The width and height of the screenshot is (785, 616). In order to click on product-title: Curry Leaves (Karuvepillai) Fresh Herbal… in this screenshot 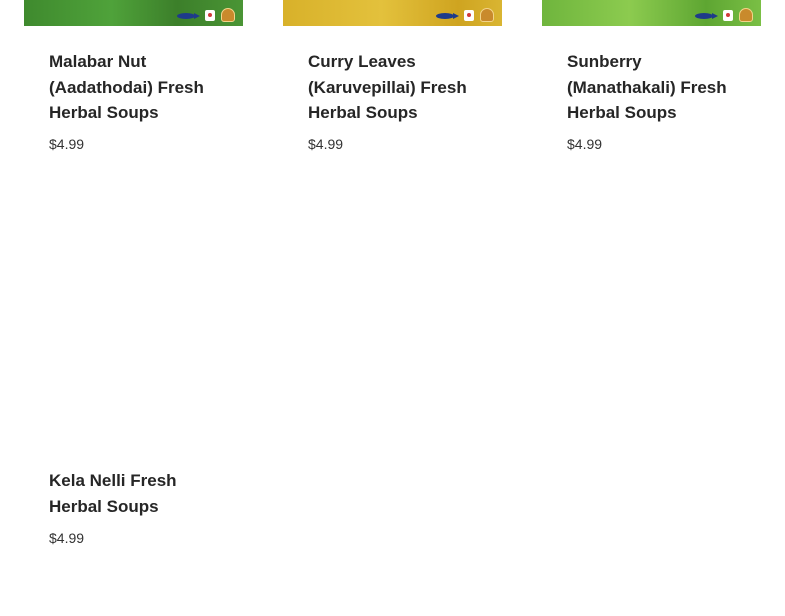, I will do `click(403, 87)`.